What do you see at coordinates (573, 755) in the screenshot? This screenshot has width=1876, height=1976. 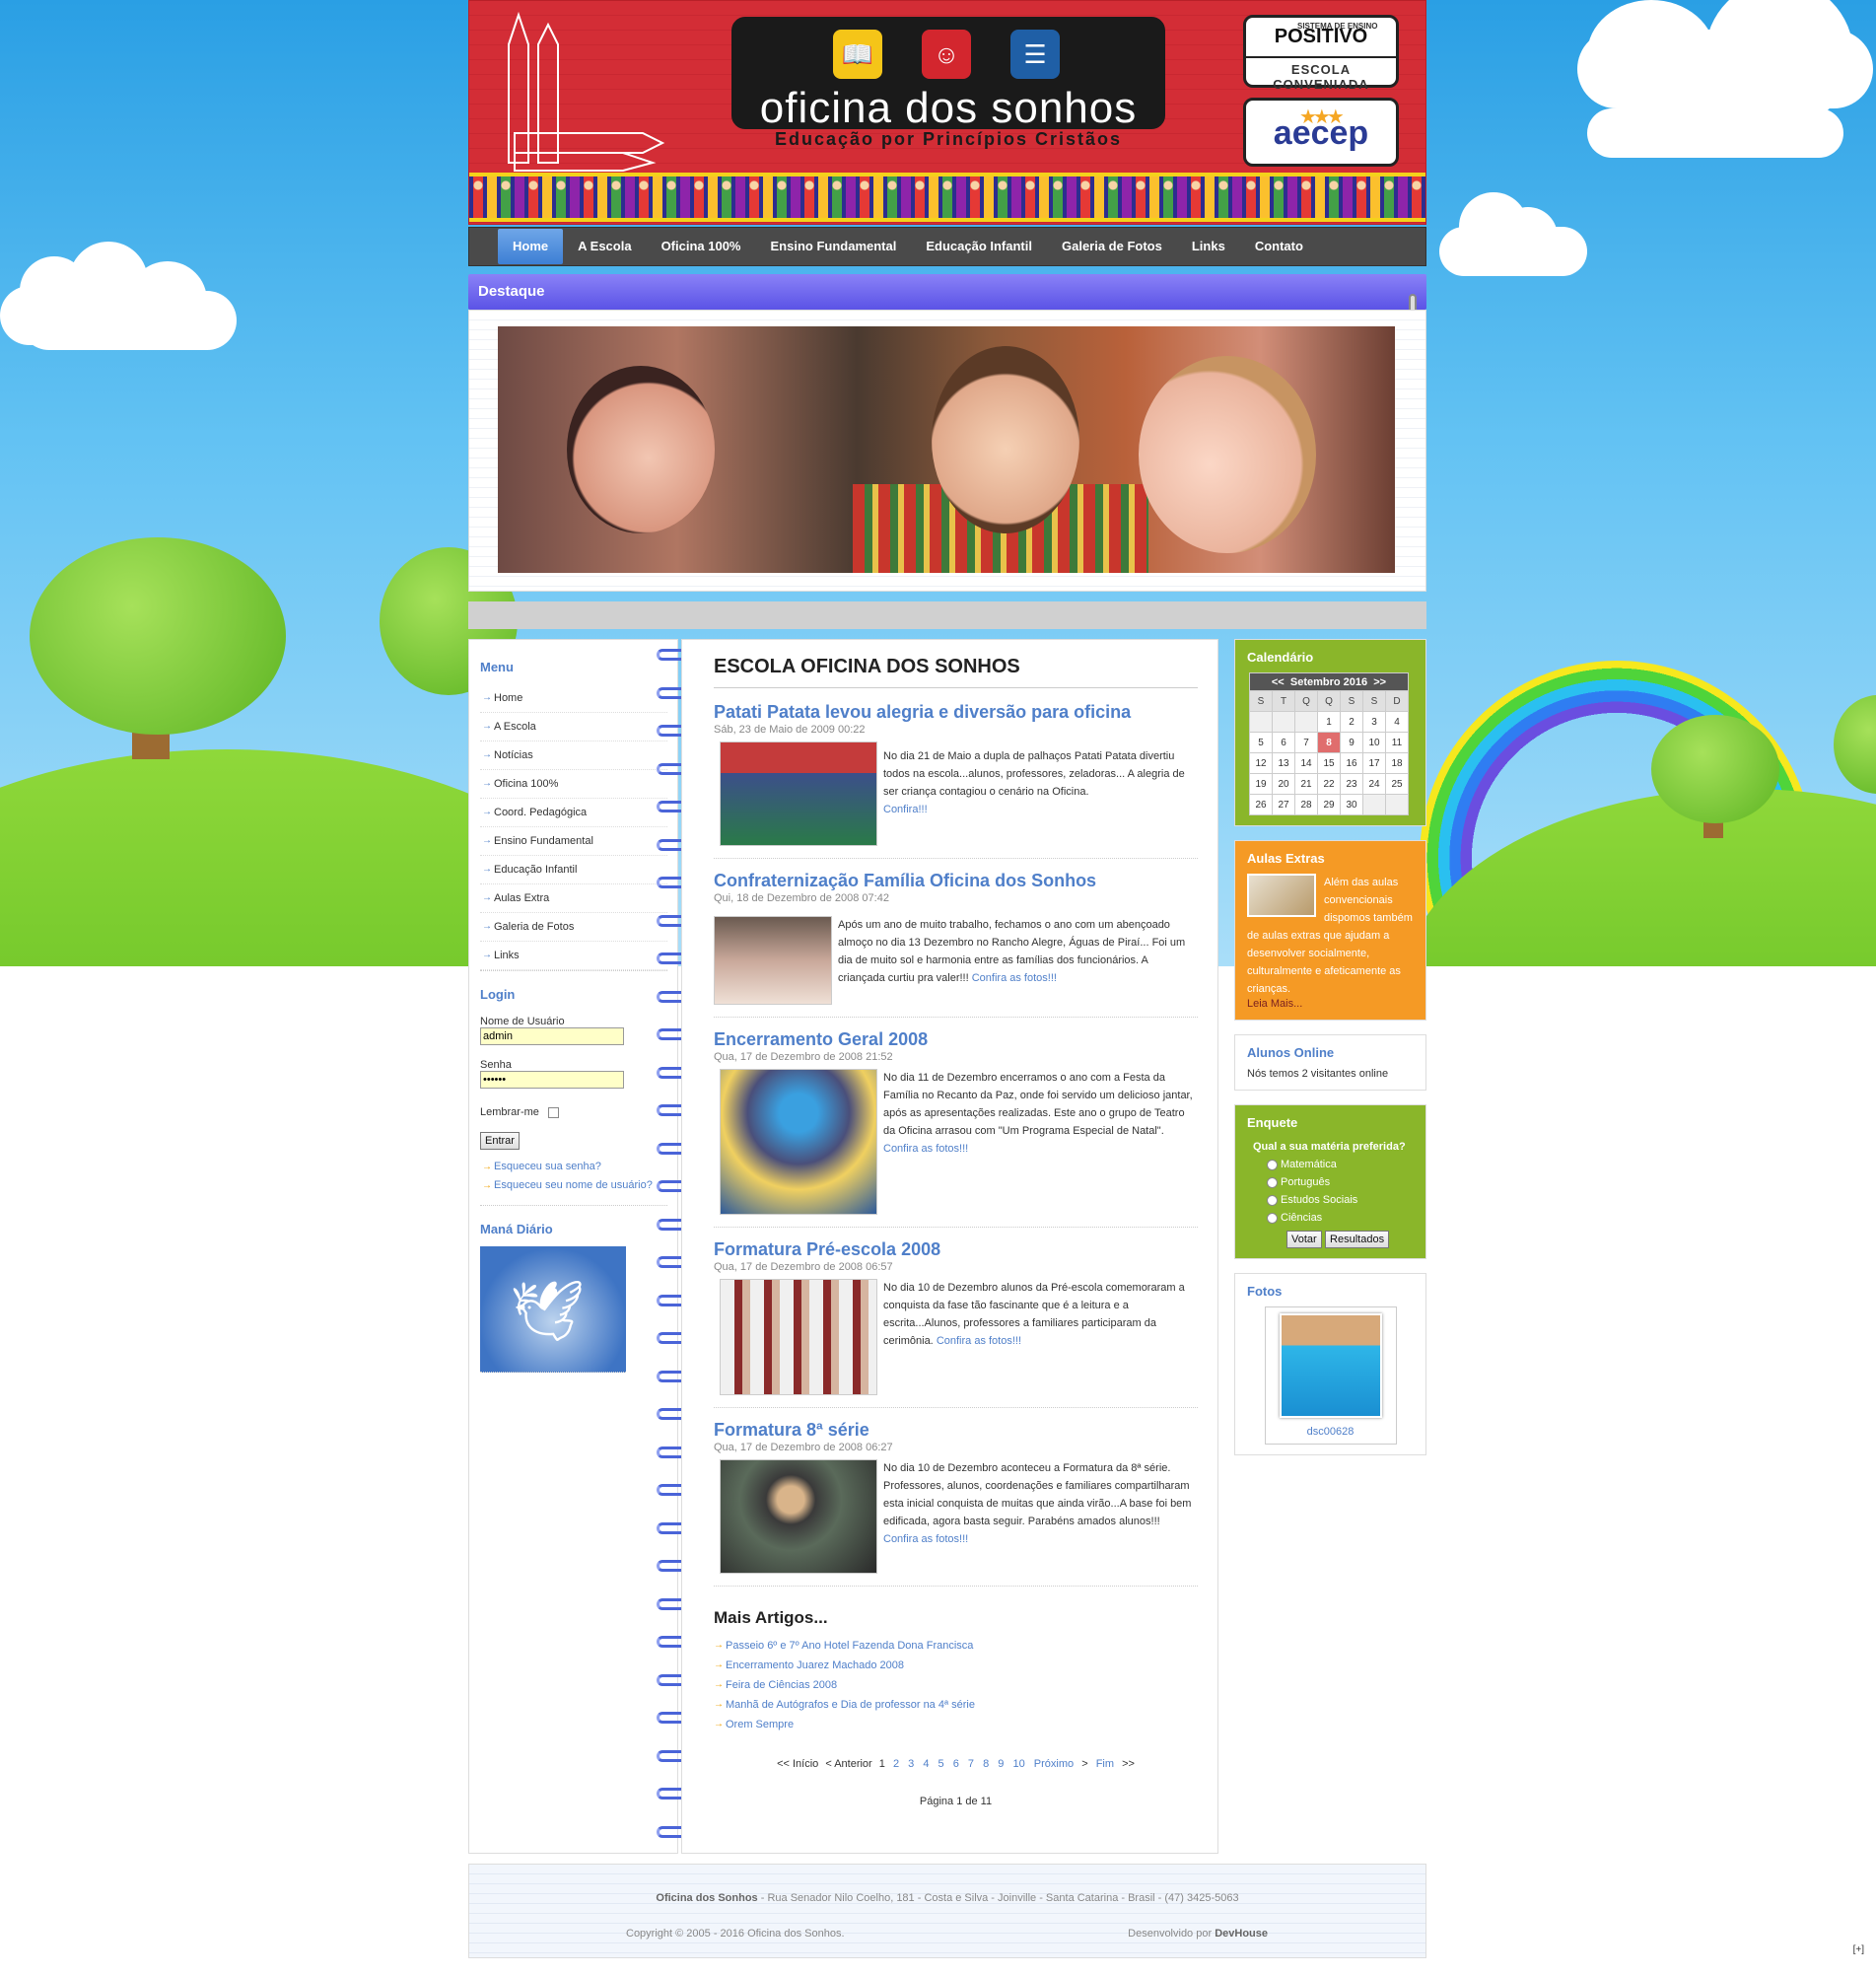 I see `side-menu-item: Notícias` at bounding box center [573, 755].